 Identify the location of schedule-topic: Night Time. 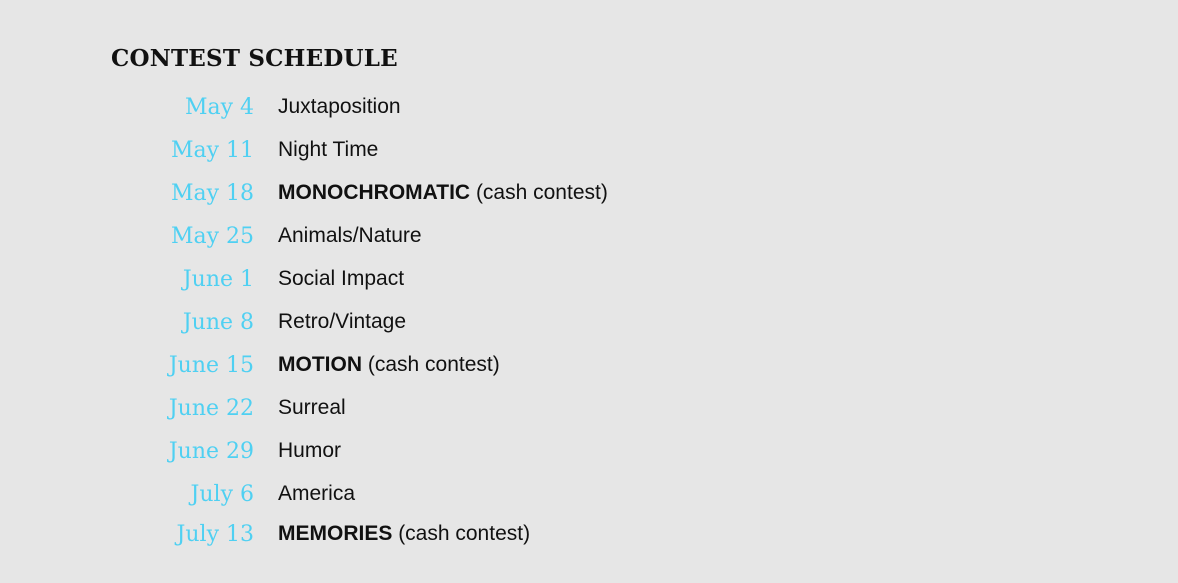
(328, 150).